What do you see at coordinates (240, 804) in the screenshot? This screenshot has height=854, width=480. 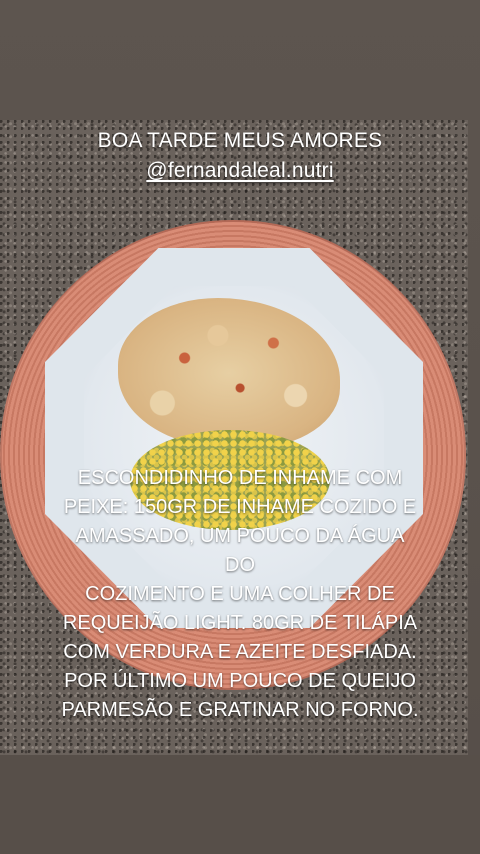 I see `bottom-background` at bounding box center [240, 804].